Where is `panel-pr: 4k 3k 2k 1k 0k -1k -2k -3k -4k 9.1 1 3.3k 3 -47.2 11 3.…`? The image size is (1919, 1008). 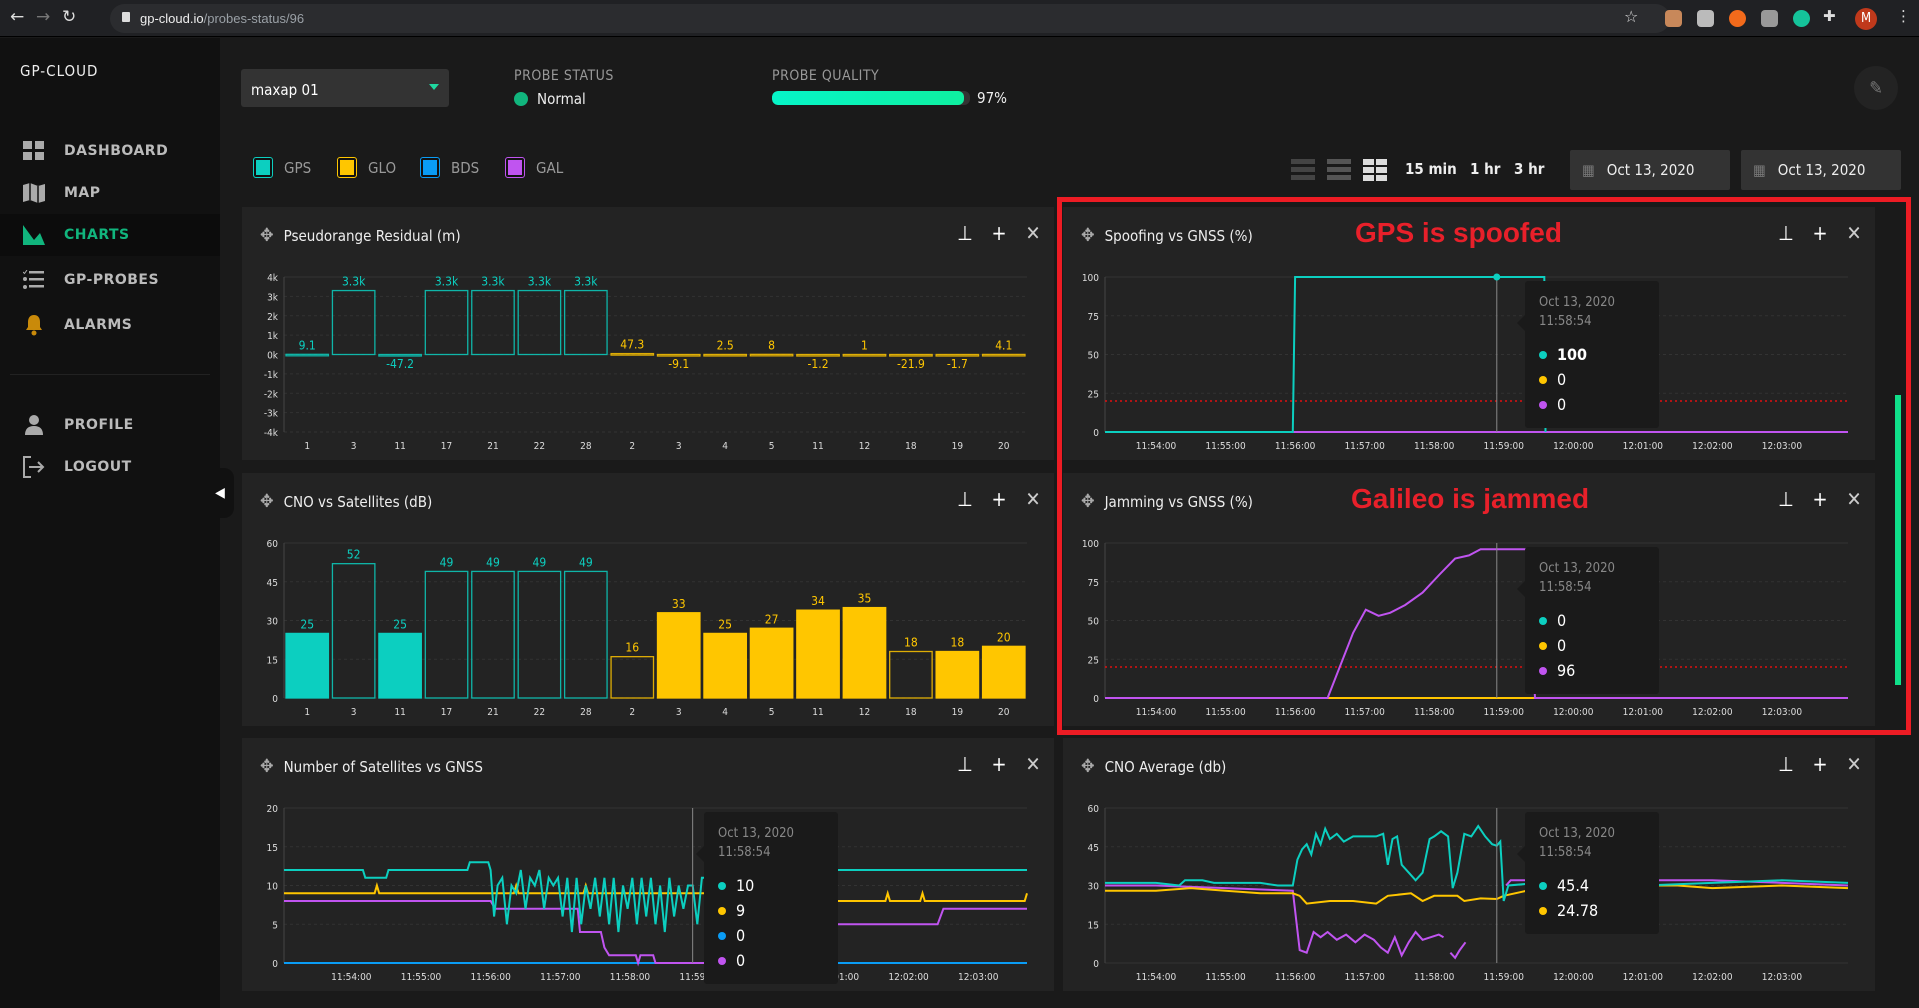
panel-pr: 4k 3k 2k 1k 0k -1k -2k -3k -4k 9.1 1 3.3k 3 -47.2 11 3.… is located at coordinates (648, 333).